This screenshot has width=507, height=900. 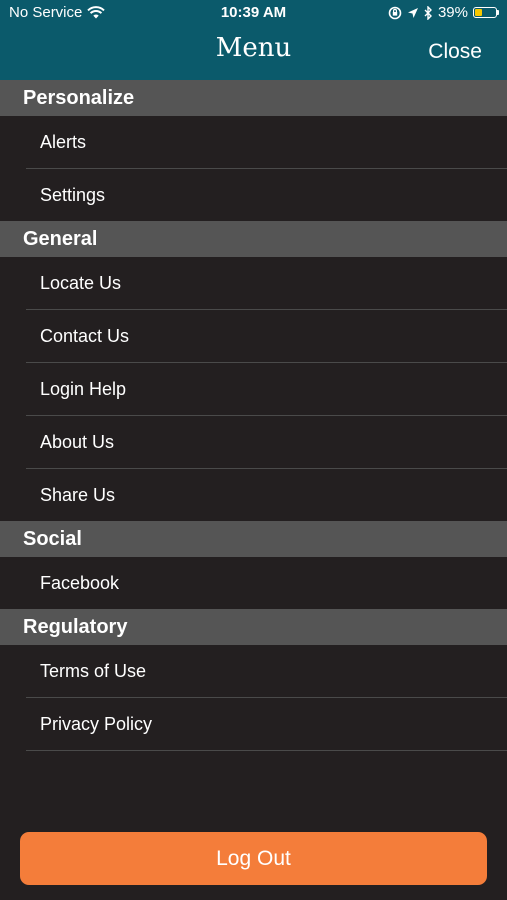 I want to click on section-header-personalize: Personalize, so click(x=253, y=98).